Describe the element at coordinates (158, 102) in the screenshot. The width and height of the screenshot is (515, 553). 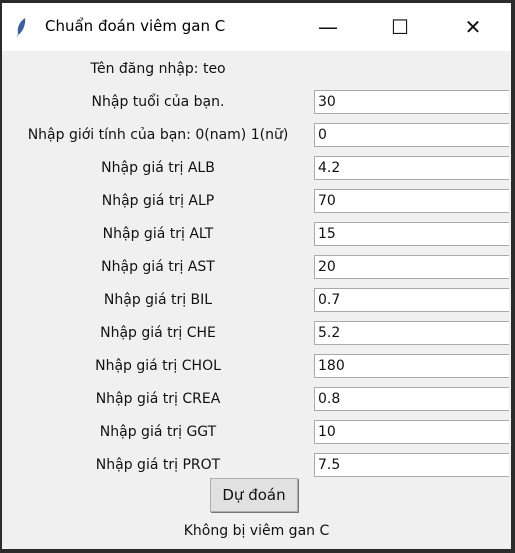
I see `field-label: Nhập tuổi của bạn.` at that location.